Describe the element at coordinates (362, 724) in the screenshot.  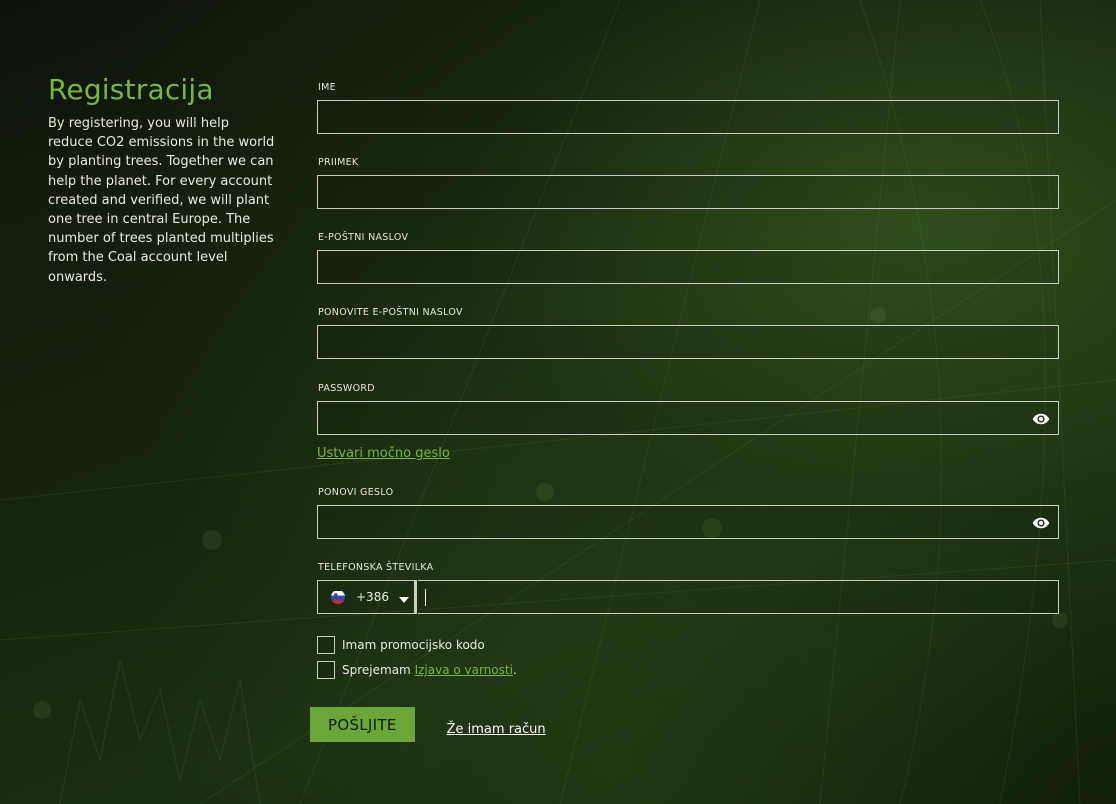
I see `submit-button: POŠLJITE` at that location.